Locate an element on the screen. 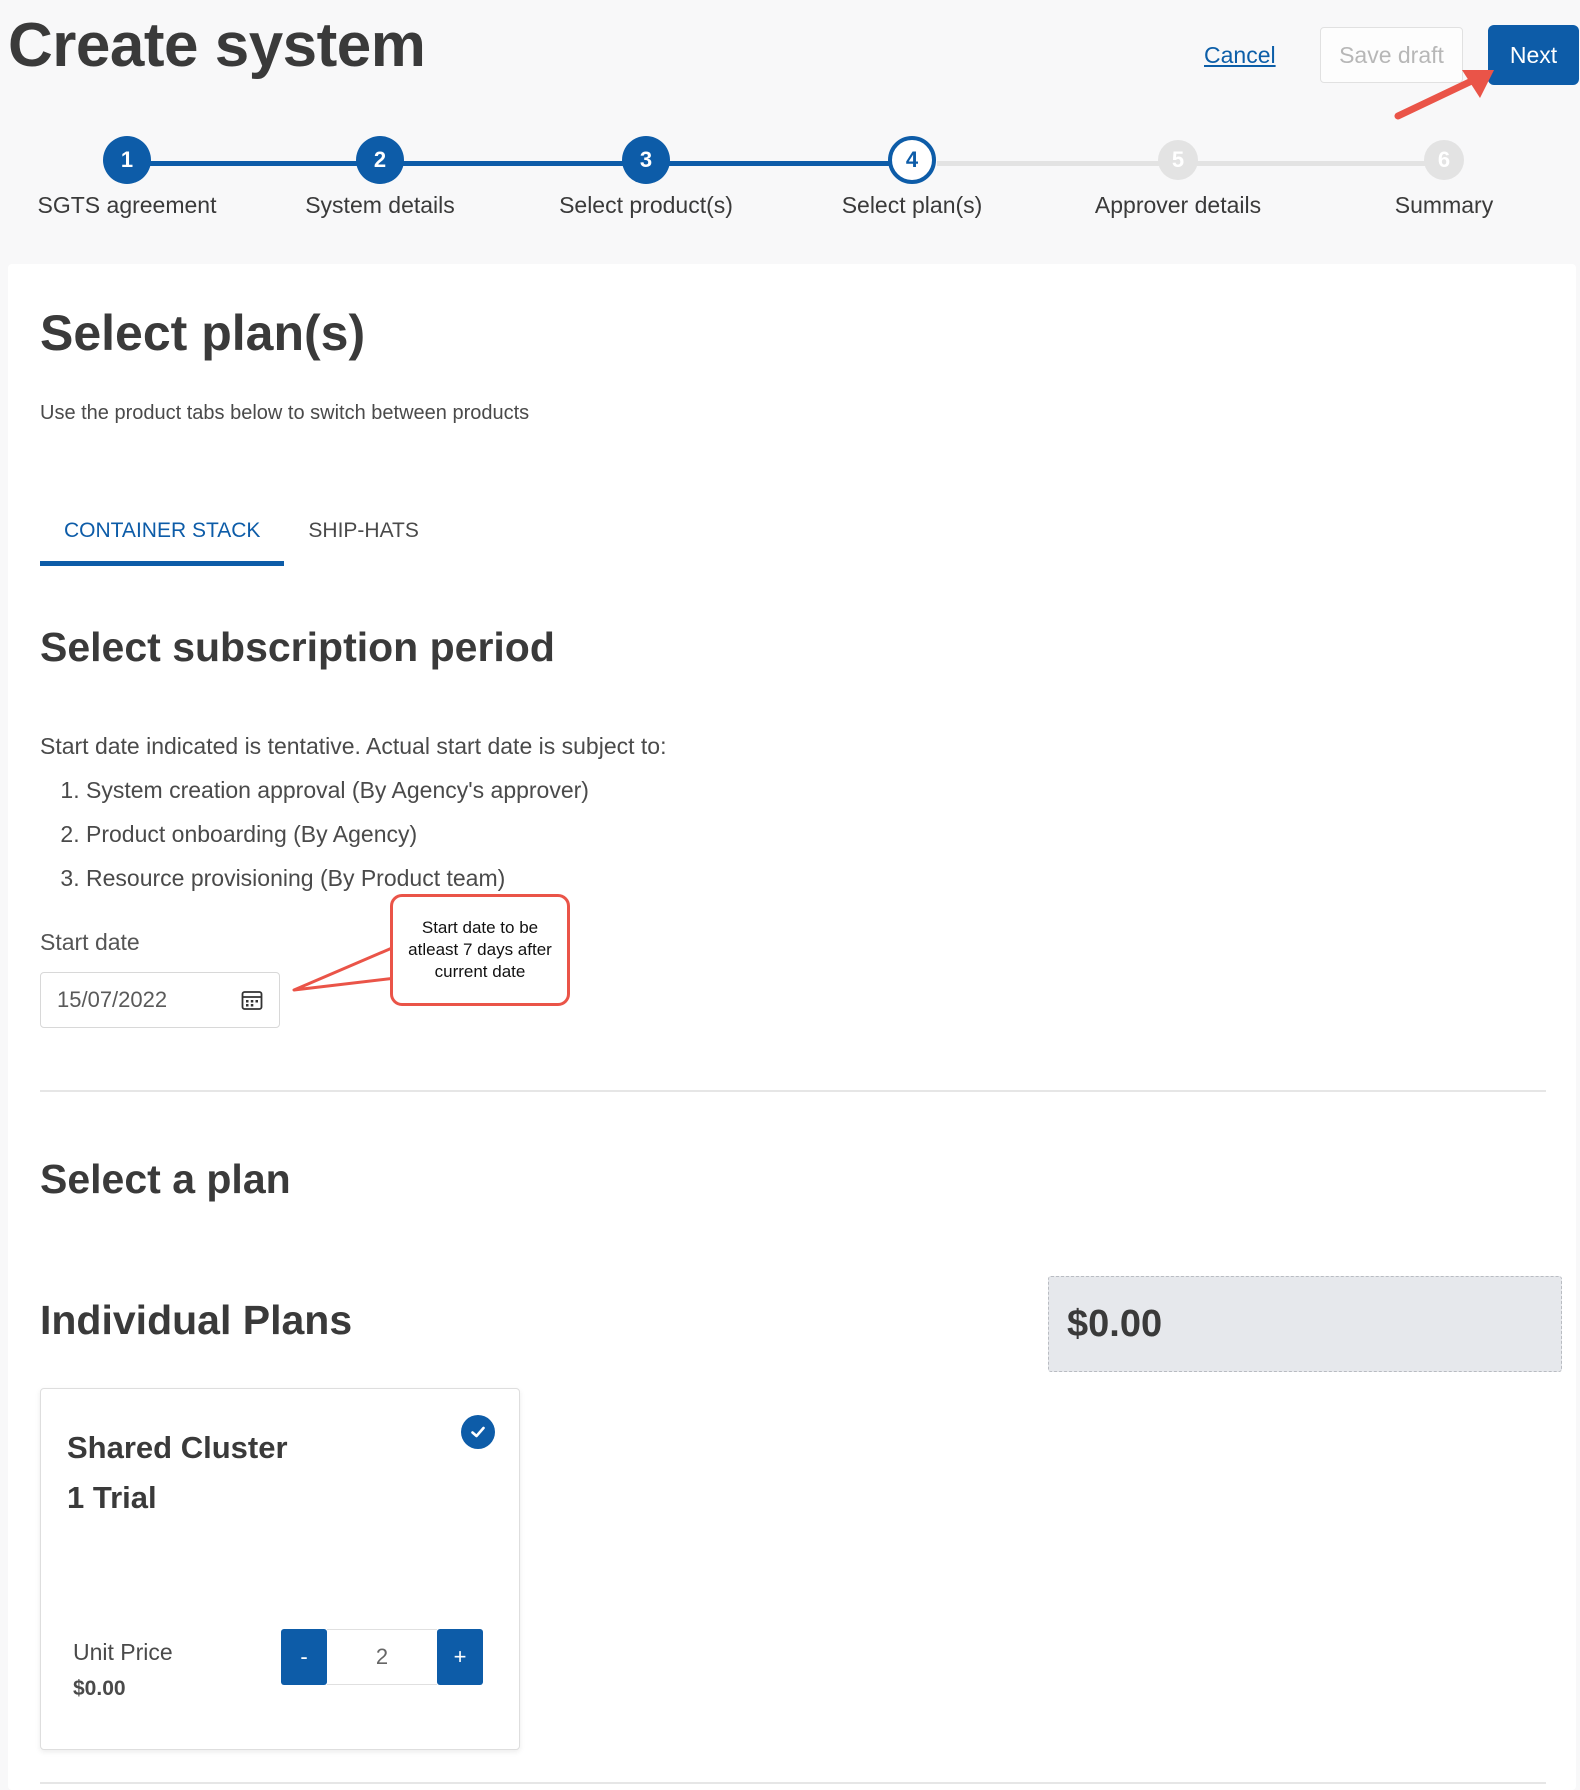 Image resolution: width=1580 pixels, height=1790 pixels. next-button: Next is located at coordinates (1533, 55).